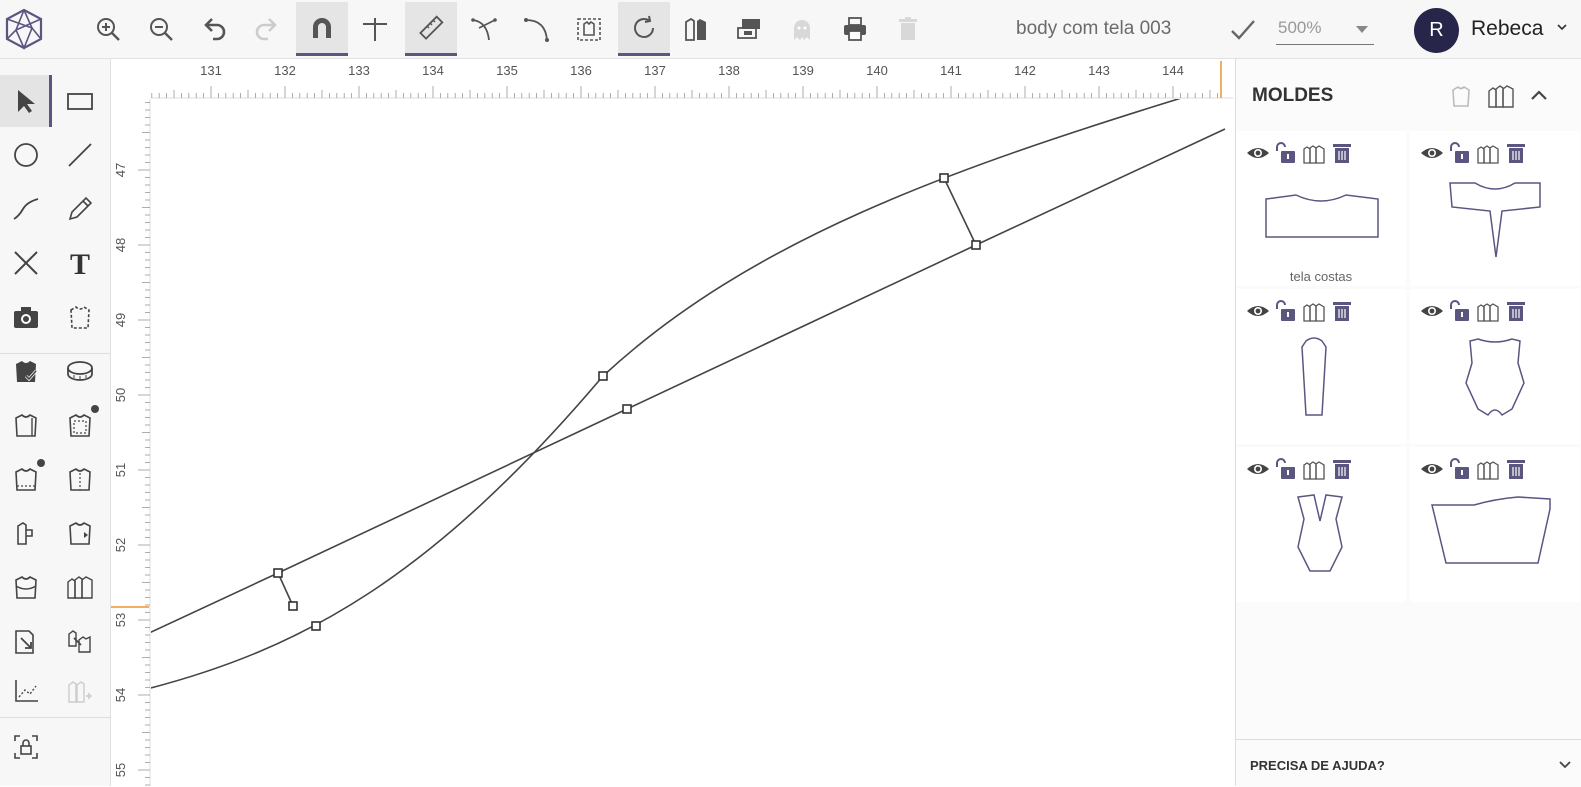 The image size is (1581, 787). What do you see at coordinates (1436, 30) in the screenshot?
I see `avatar: R` at bounding box center [1436, 30].